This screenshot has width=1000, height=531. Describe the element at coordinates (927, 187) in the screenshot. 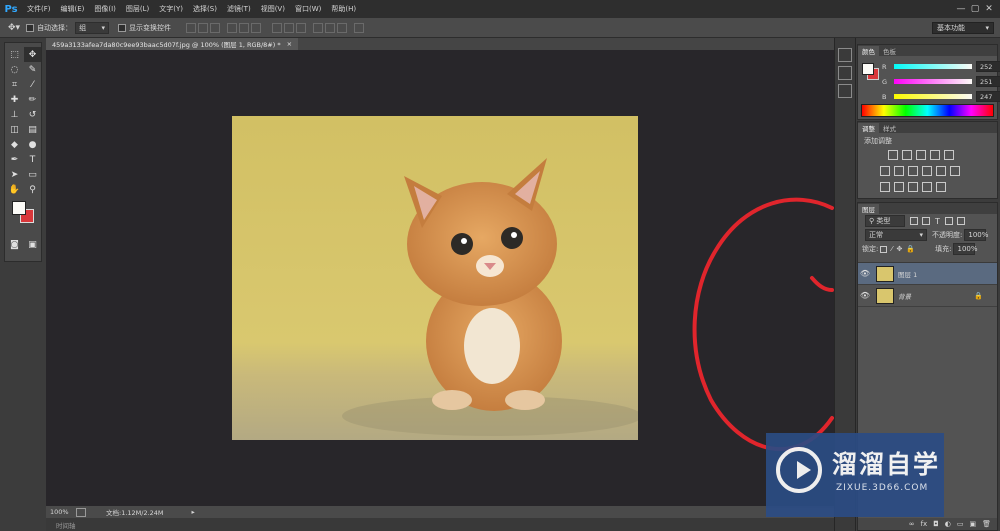

I see `gradient-map-icon` at that location.